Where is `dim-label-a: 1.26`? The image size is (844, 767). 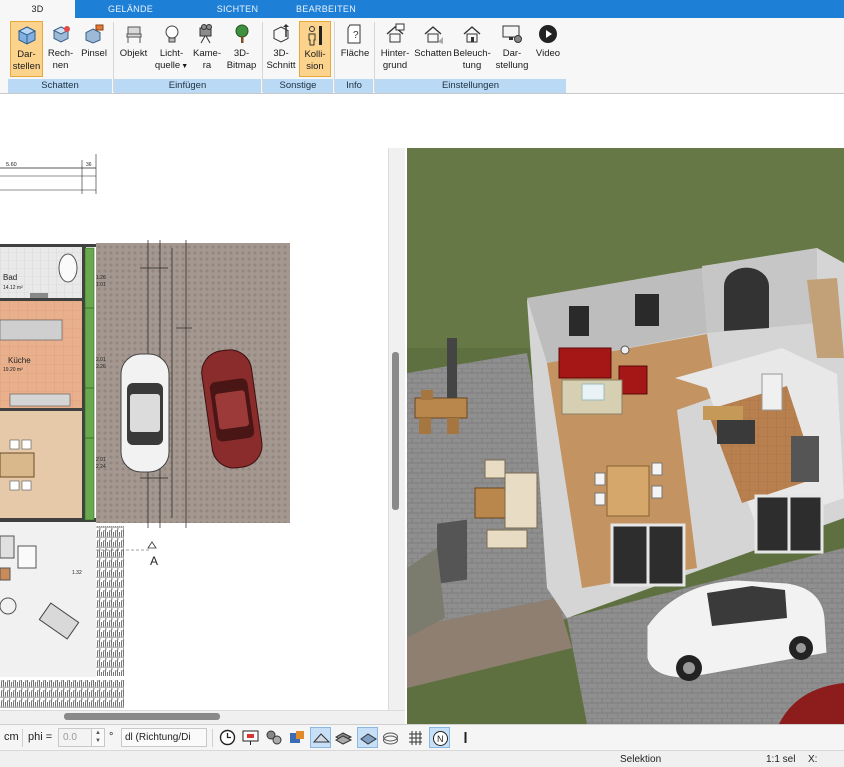 dim-label-a: 1.26 is located at coordinates (101, 278).